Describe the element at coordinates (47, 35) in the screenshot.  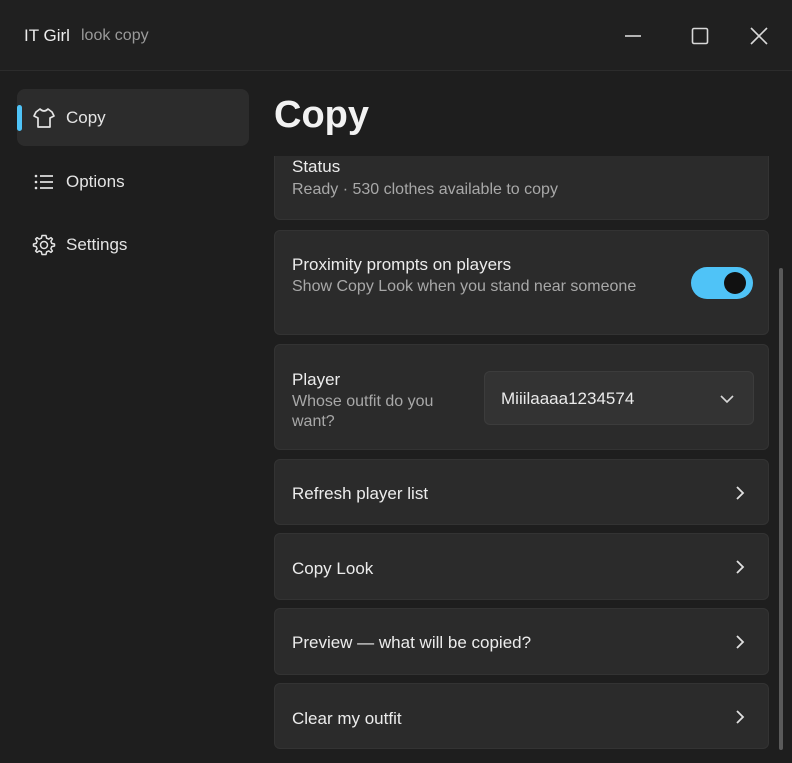
I see `app-title: IT Girl` at that location.